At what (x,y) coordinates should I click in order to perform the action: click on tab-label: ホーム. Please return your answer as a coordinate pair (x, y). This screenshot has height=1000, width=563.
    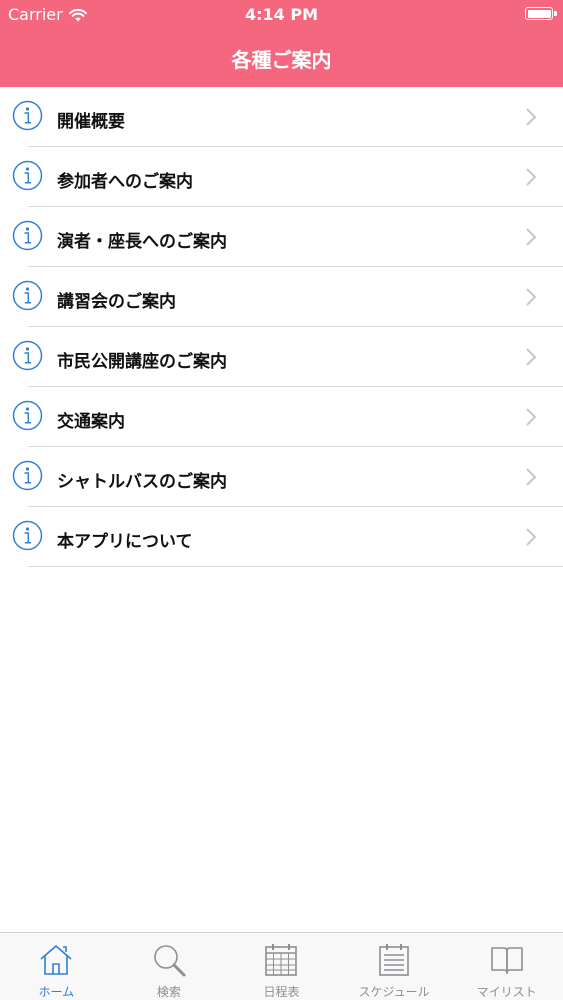
    Looking at the image, I should click on (56, 992).